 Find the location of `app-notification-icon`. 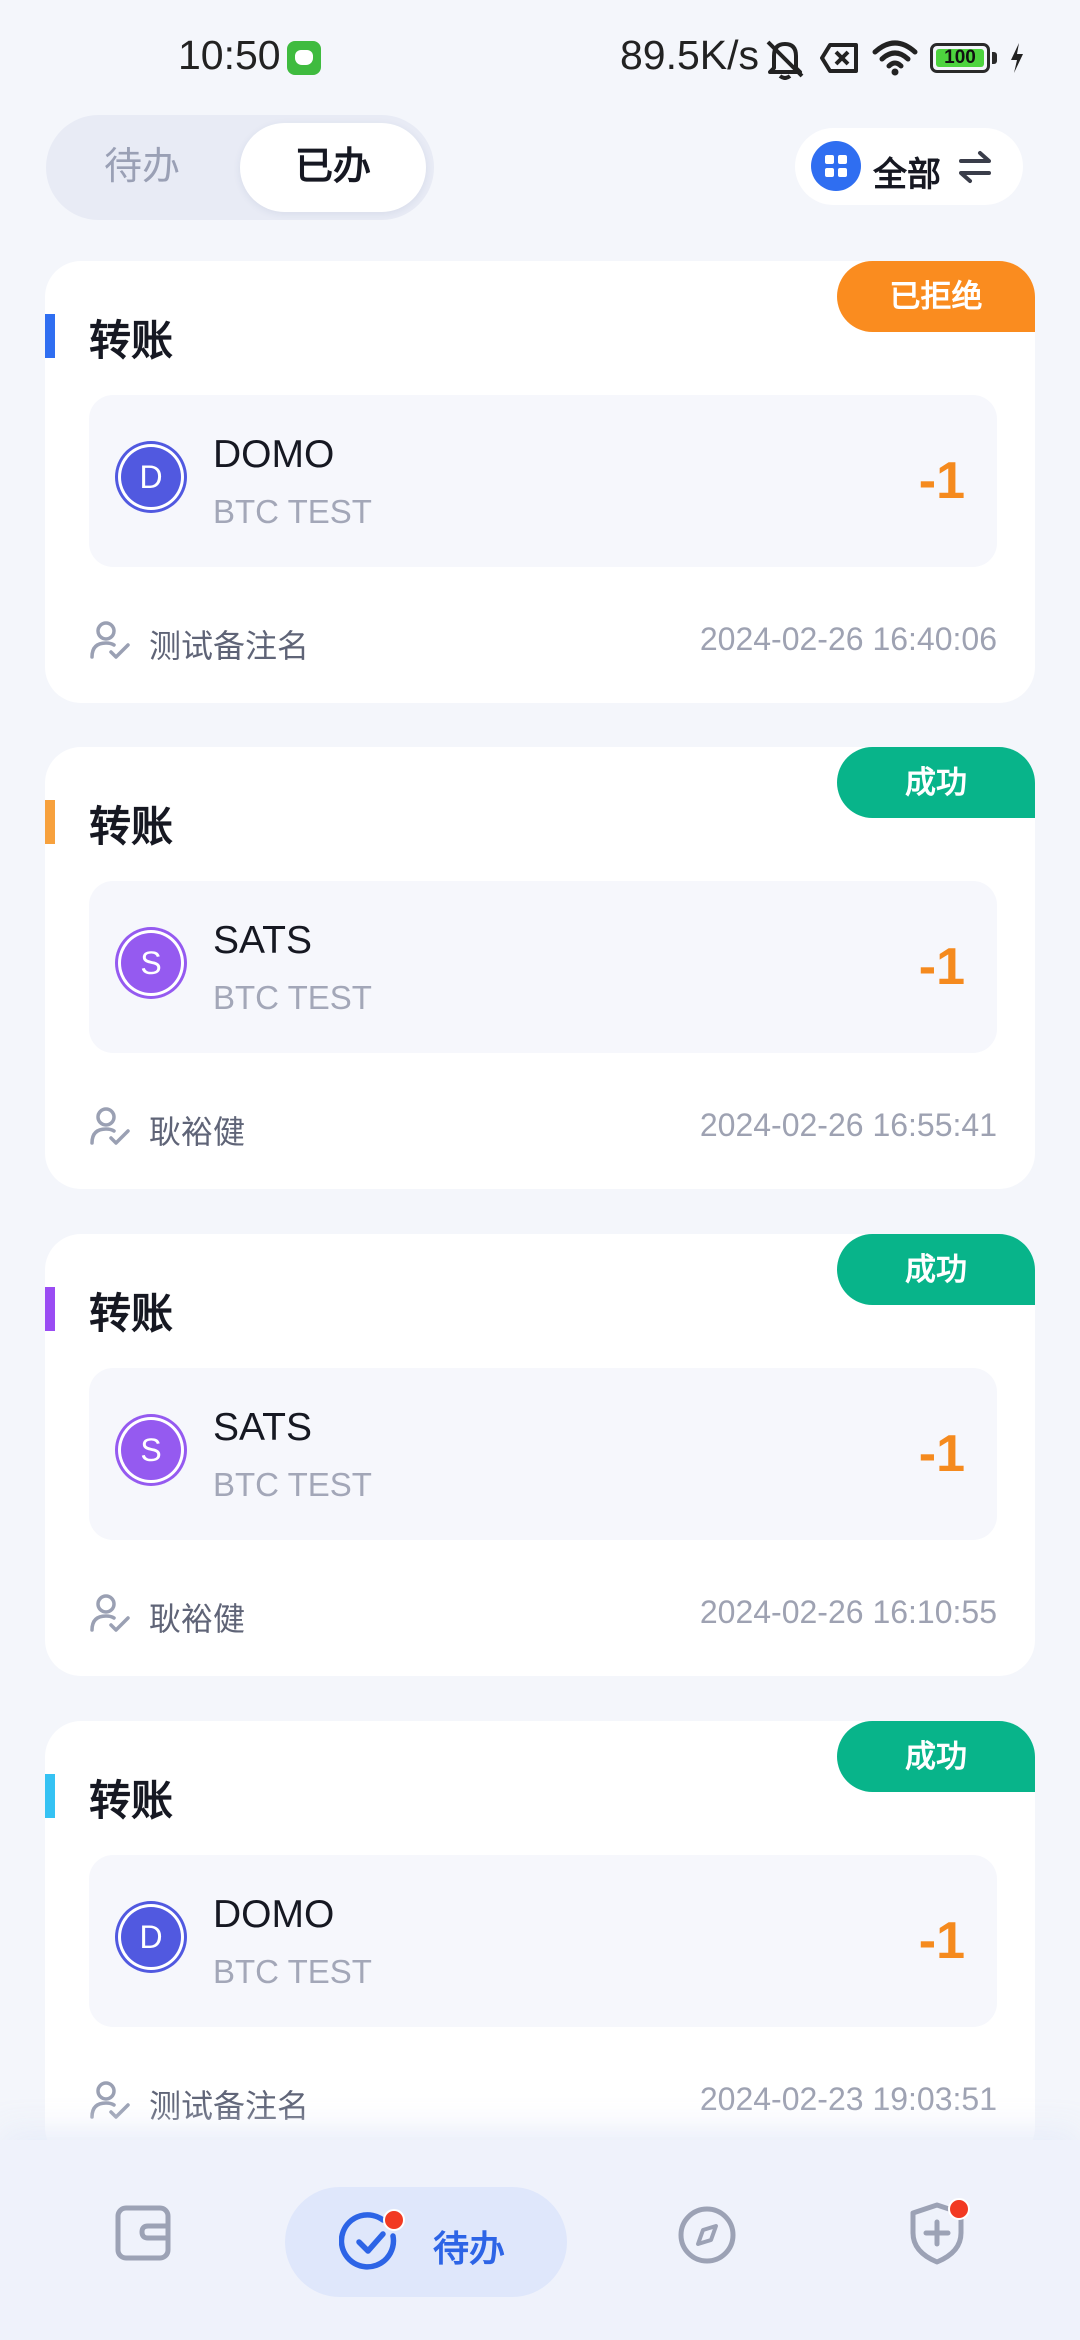

app-notification-icon is located at coordinates (304, 58).